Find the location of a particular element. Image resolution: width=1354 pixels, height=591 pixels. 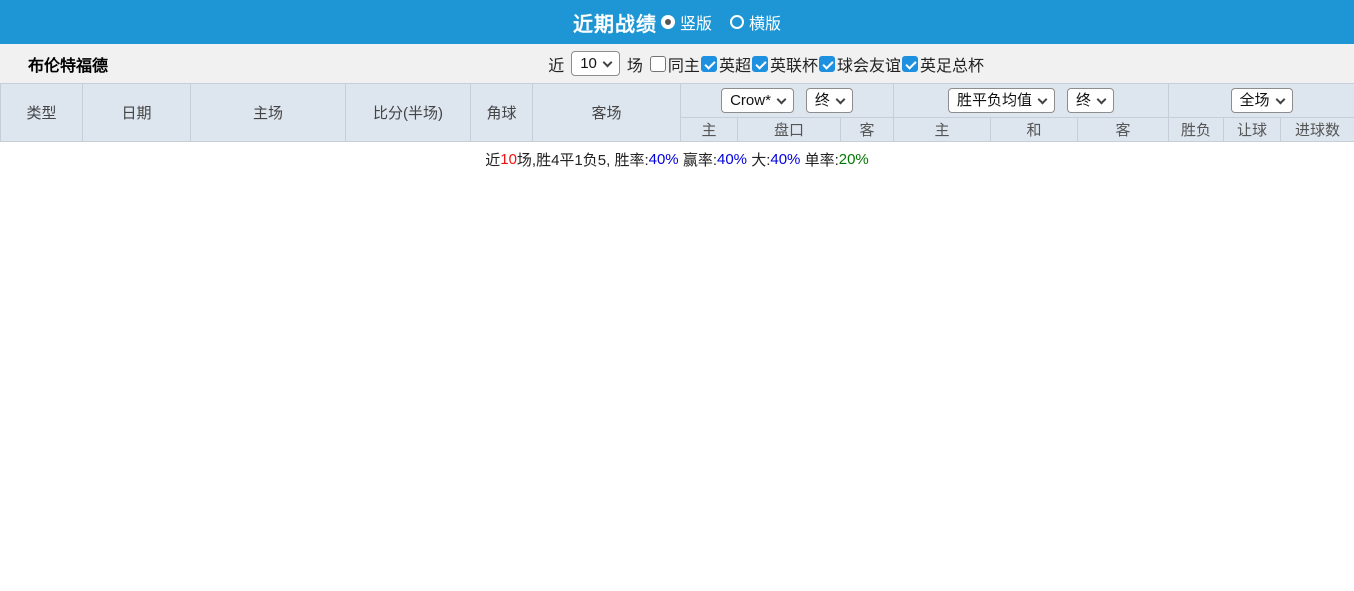

subheader-avg-away: 客 is located at coordinates (1123, 129).